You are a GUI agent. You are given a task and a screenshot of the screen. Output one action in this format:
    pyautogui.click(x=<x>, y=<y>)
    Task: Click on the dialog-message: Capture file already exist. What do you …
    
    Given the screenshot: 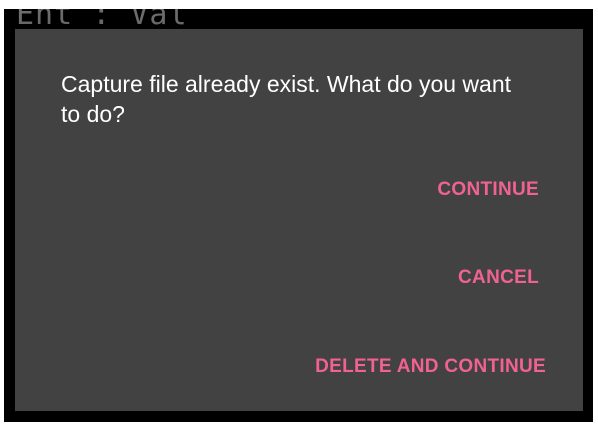 What is the action you would take?
    pyautogui.click(x=286, y=99)
    